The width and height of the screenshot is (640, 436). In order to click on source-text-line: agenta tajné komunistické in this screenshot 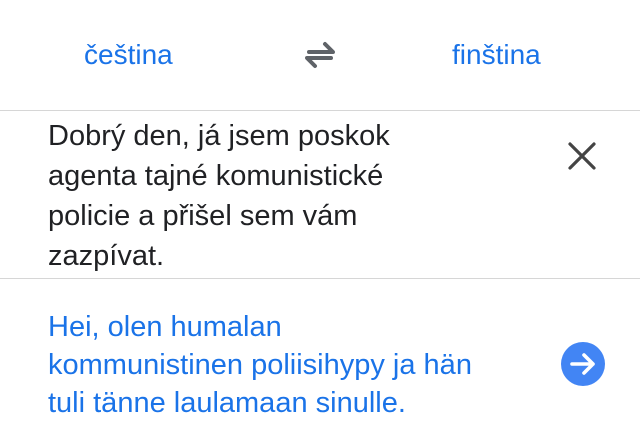, I will do `click(216, 176)`.